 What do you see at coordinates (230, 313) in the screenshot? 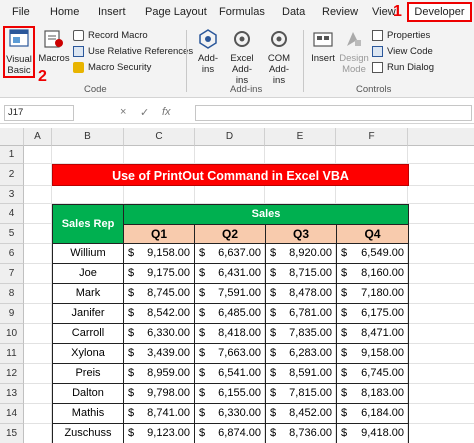
I see `sales-value-cell: $6,485.00` at bounding box center [230, 313].